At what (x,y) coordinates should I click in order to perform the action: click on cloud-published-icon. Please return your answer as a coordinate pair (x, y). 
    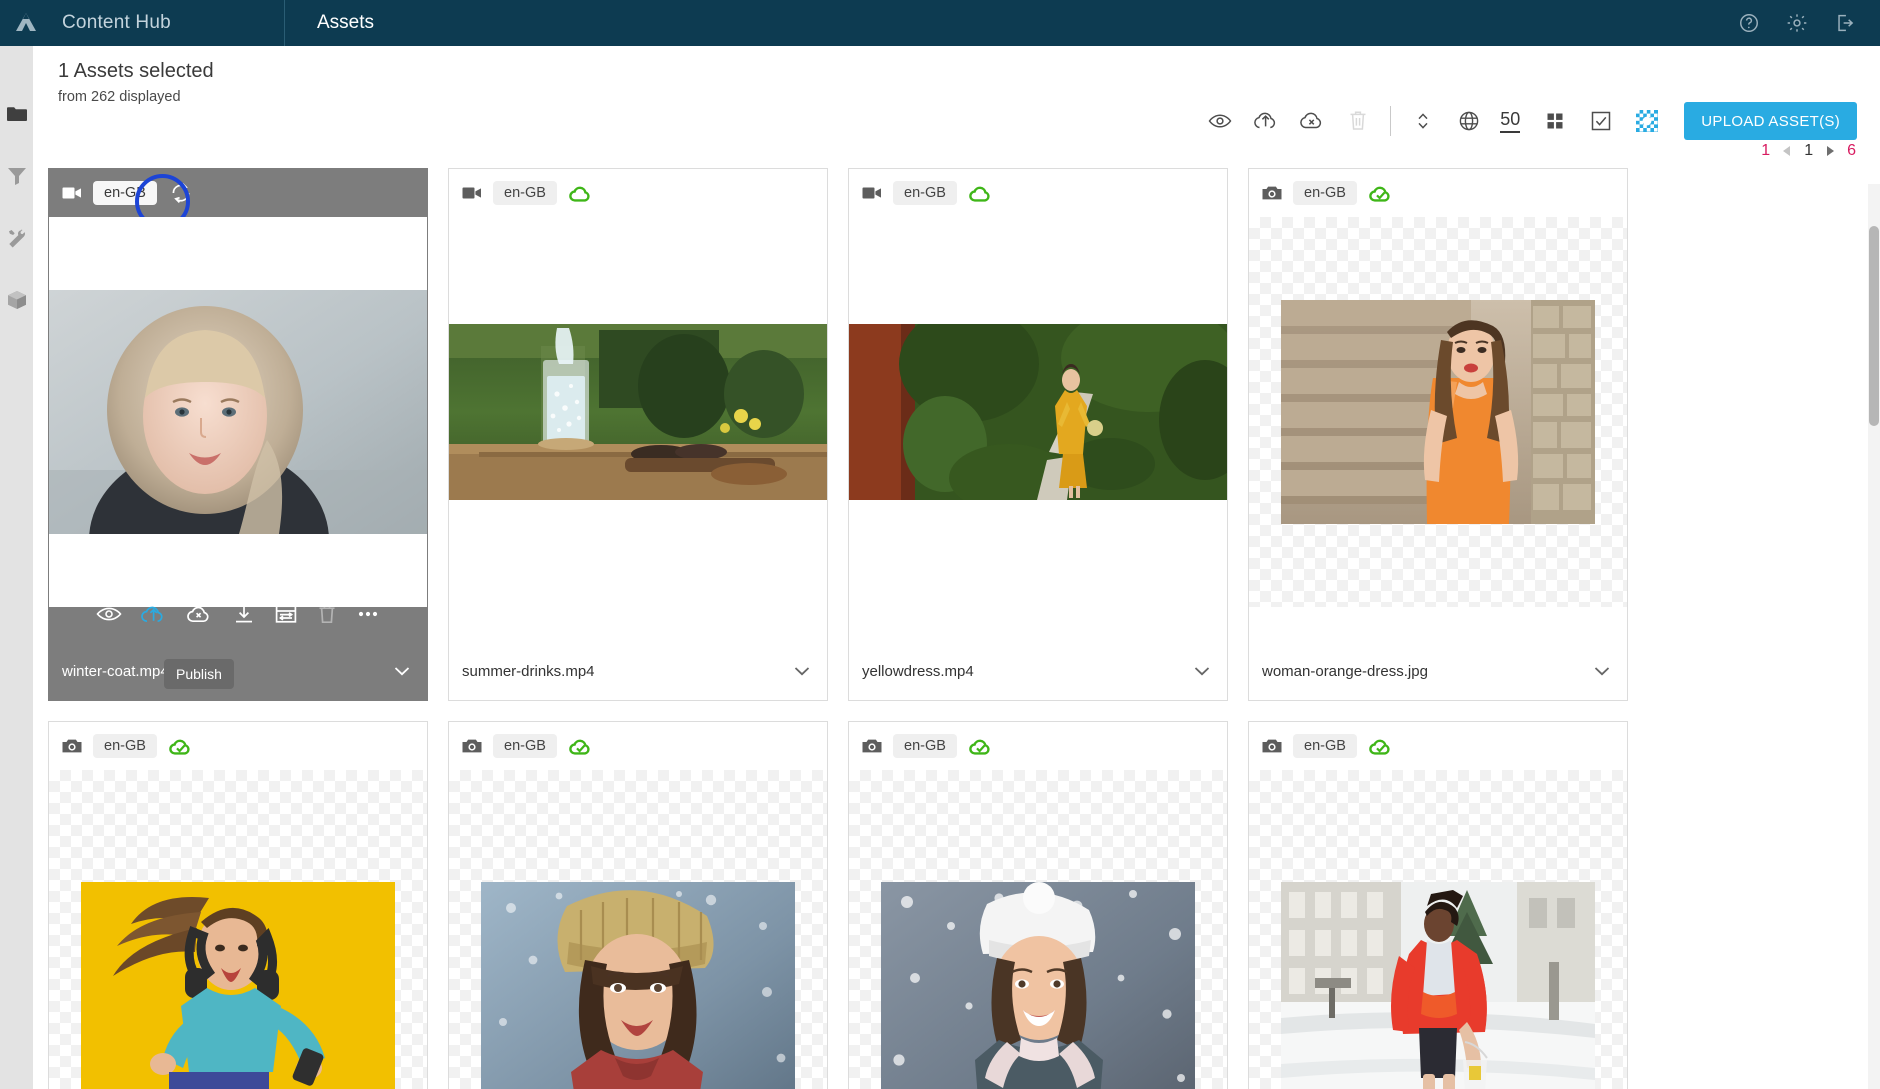
    Looking at the image, I should click on (579, 194).